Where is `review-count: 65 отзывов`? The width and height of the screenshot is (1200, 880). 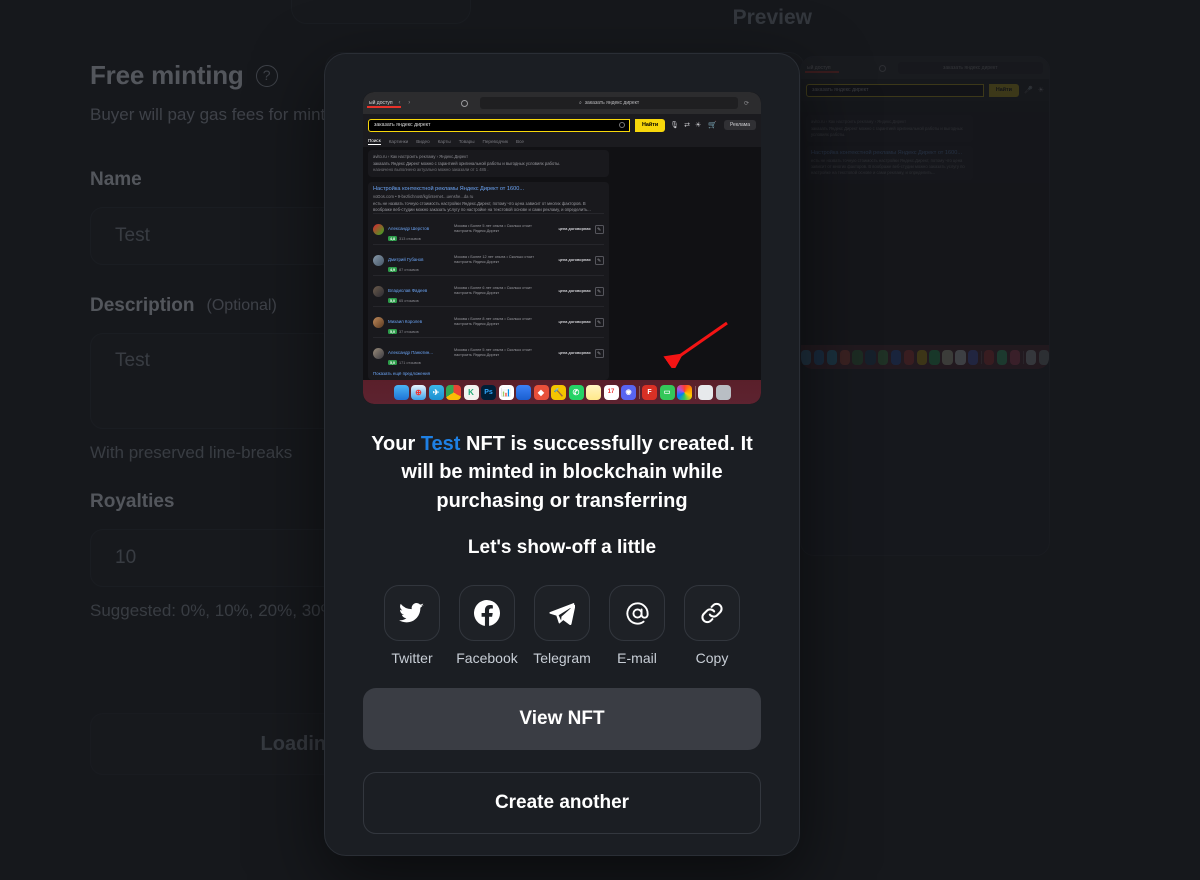 review-count: 65 отзывов is located at coordinates (409, 300).